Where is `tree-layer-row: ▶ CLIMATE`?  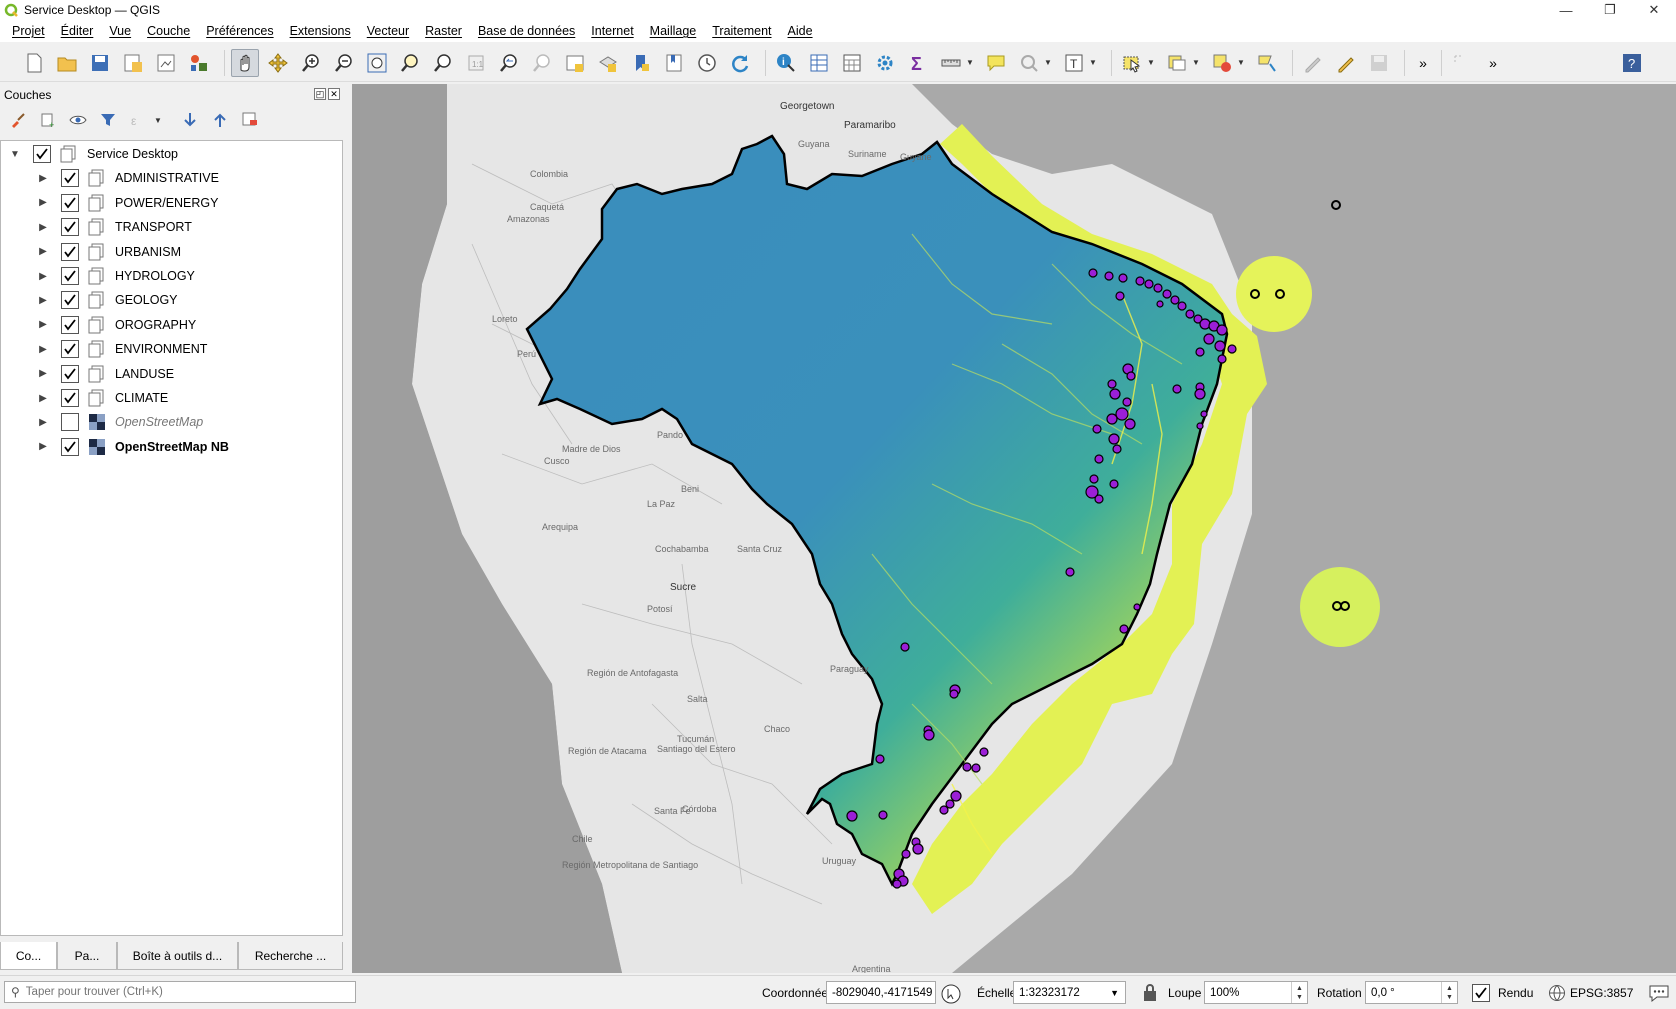
tree-layer-row: ▶ CLIMATE is located at coordinates (171, 398).